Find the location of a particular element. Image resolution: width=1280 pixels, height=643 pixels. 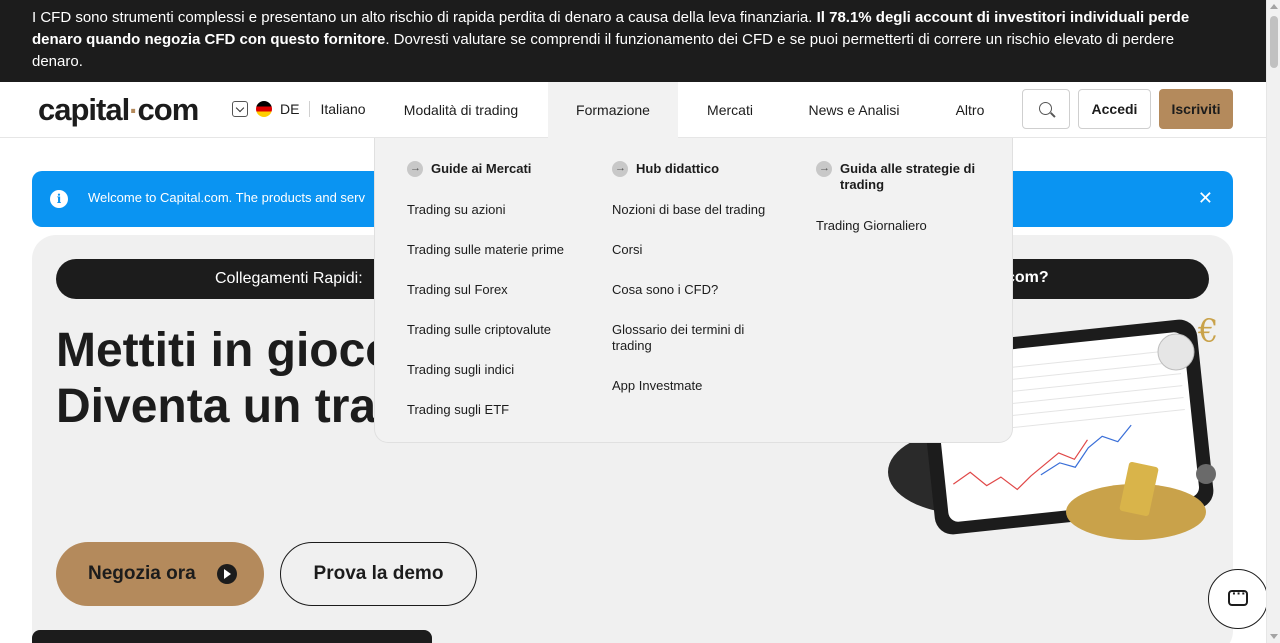

language-selector: DE Italiano is located at coordinates (299, 109).